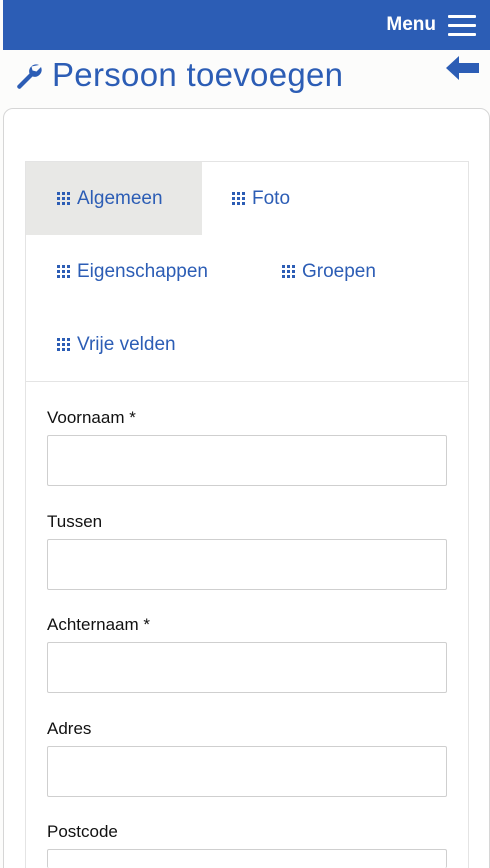 This screenshot has height=868, width=490. I want to click on top-bar: Menu, so click(246, 25).